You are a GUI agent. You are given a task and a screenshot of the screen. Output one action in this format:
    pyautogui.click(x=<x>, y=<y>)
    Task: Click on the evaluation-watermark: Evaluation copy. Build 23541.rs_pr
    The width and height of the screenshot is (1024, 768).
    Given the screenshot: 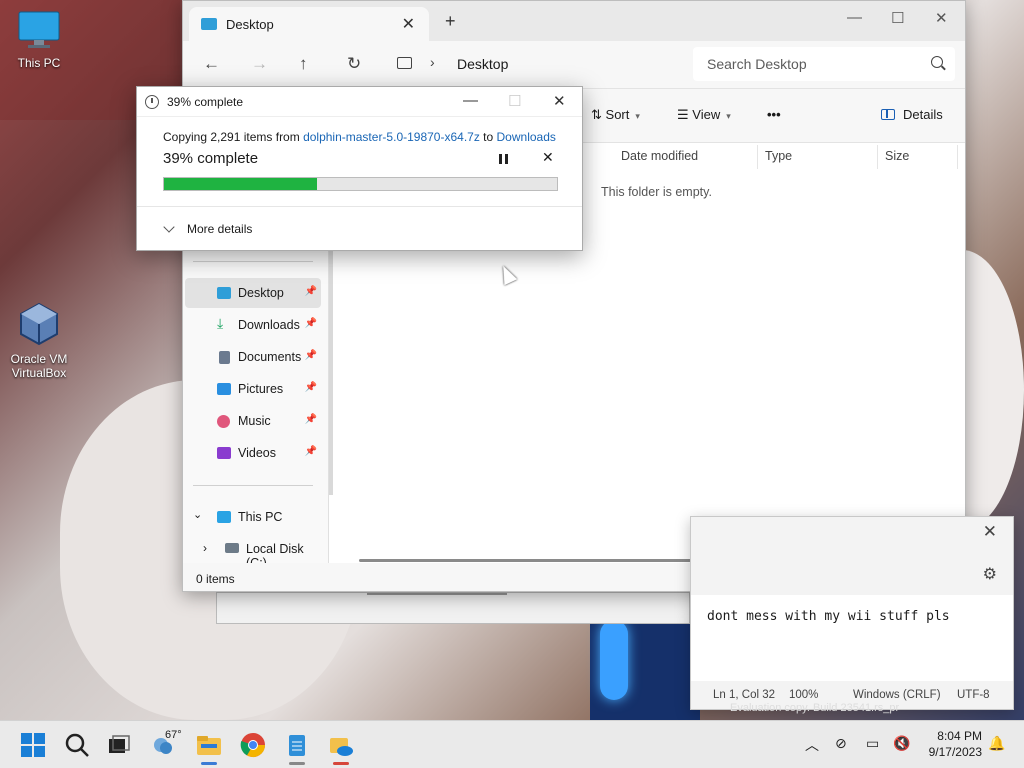 What is the action you would take?
    pyautogui.click(x=815, y=708)
    